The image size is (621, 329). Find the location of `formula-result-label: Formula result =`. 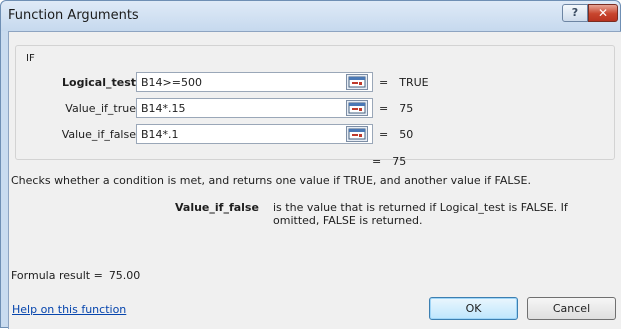

formula-result-label: Formula result = is located at coordinates (57, 275).